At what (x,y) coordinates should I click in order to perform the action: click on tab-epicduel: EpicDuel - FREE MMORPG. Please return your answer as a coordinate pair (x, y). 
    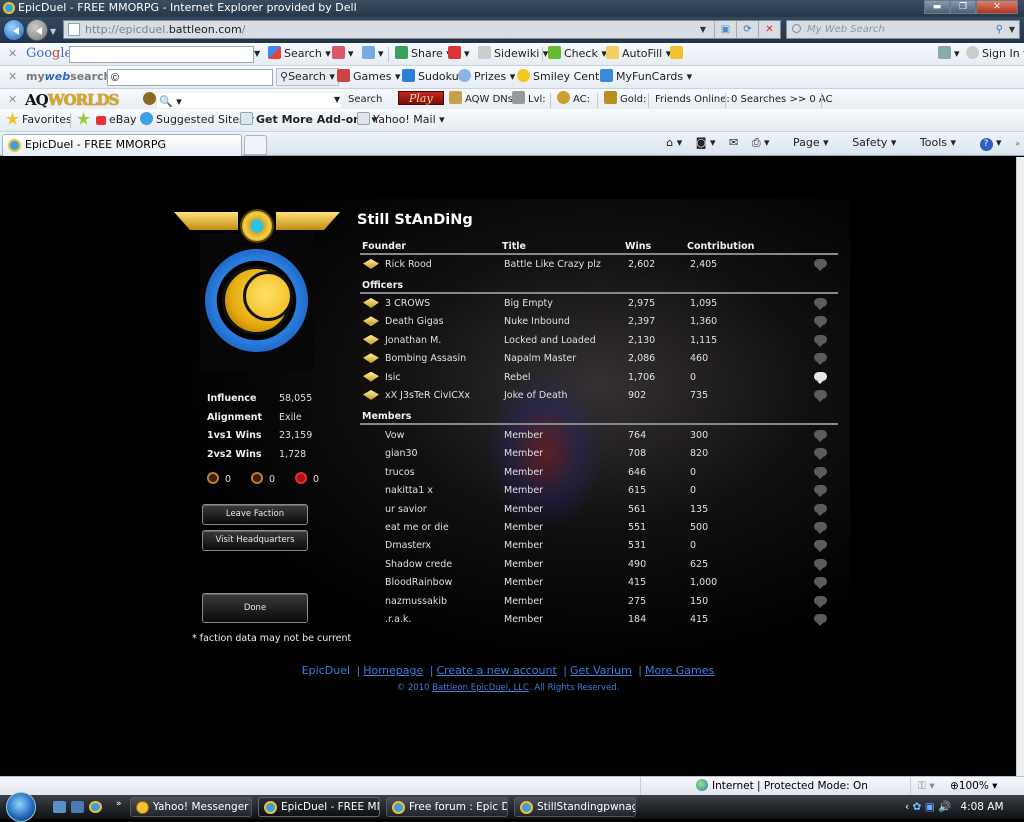
    Looking at the image, I should click on (122, 145).